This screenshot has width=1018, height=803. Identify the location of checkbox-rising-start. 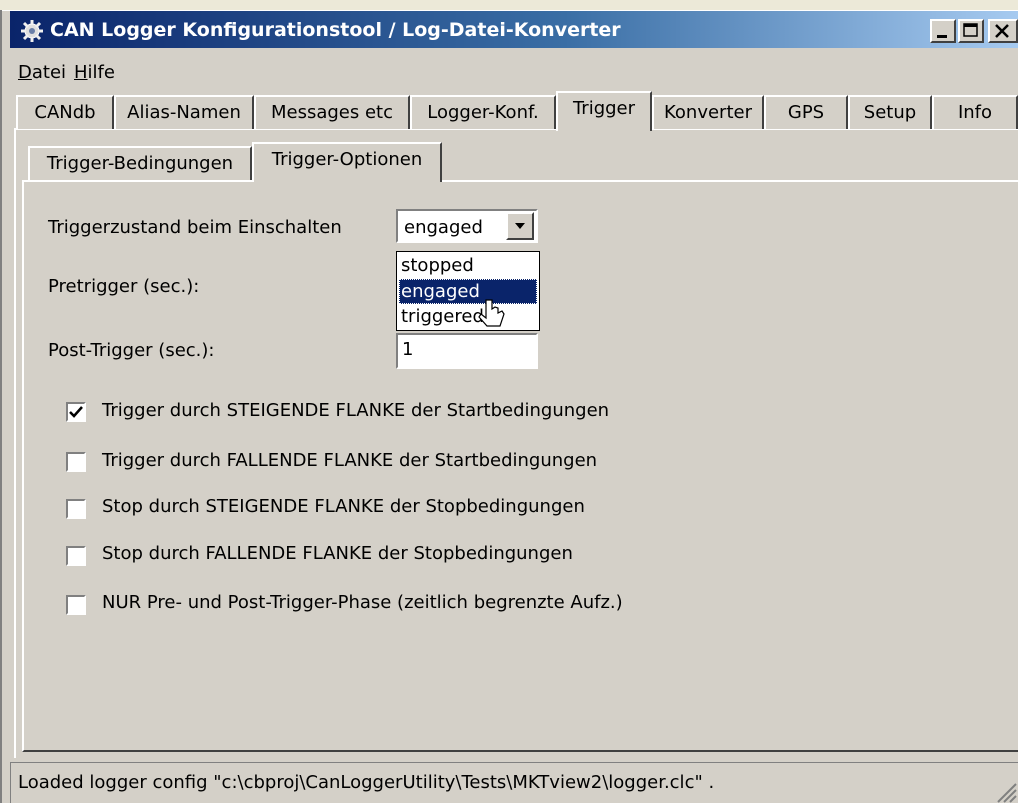
(76, 412).